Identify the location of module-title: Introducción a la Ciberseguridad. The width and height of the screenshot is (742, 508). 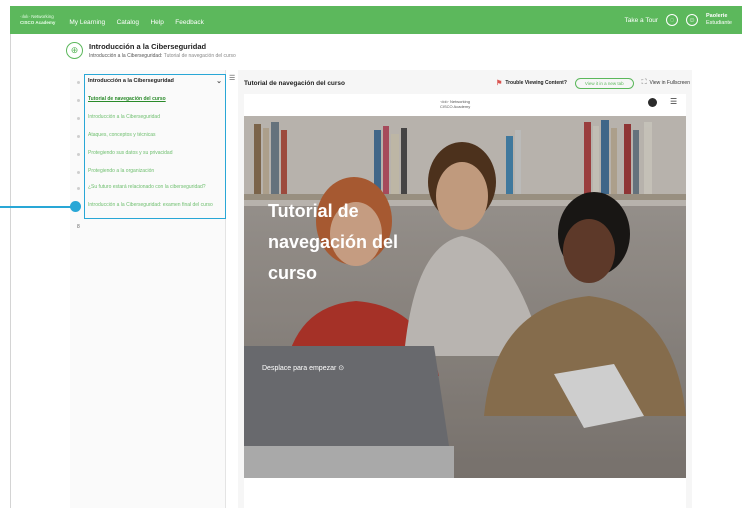
(148, 46).